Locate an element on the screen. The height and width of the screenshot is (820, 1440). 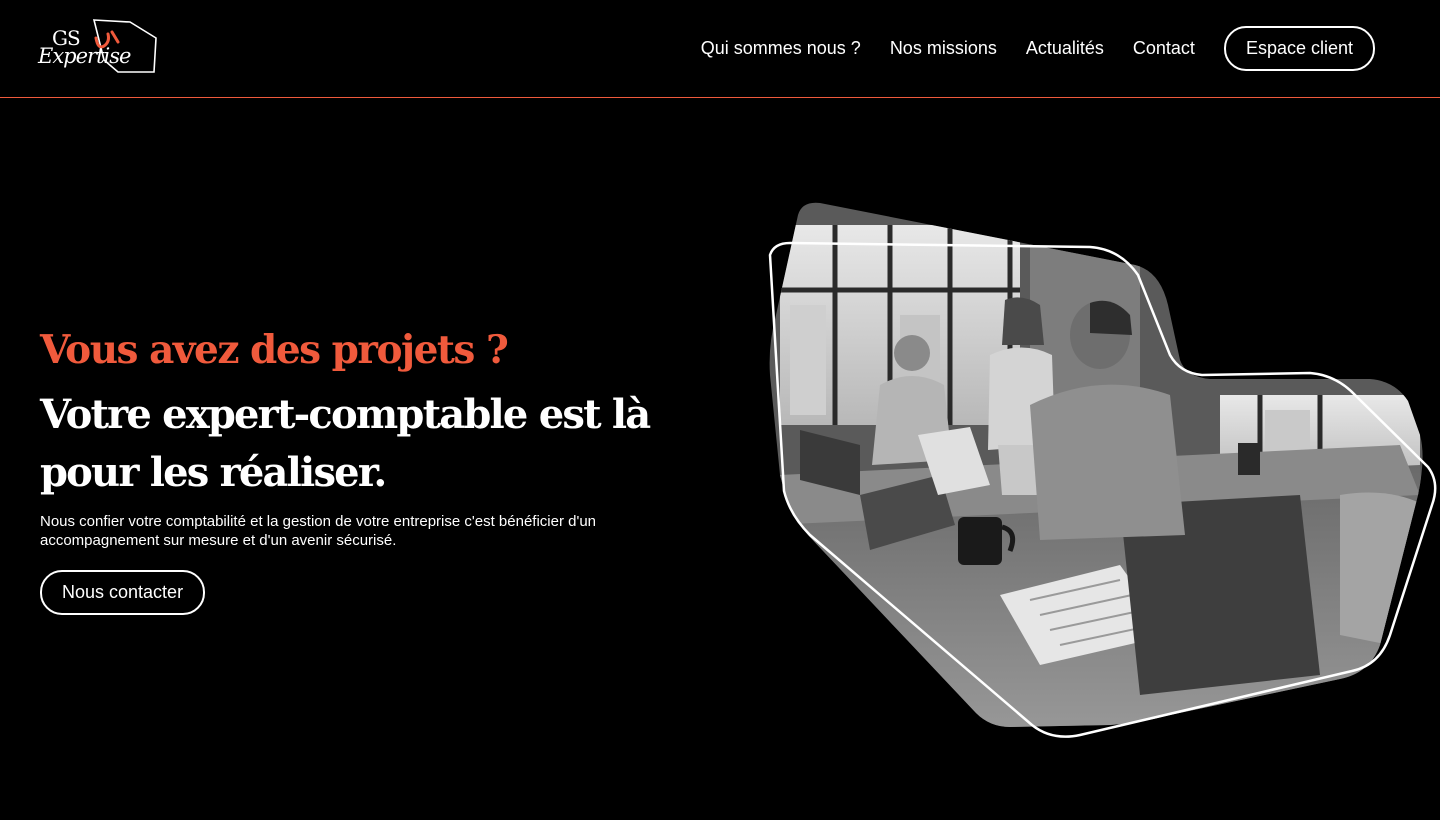
hero-kicker: Vous avez des projets ? is located at coordinates (274, 350).